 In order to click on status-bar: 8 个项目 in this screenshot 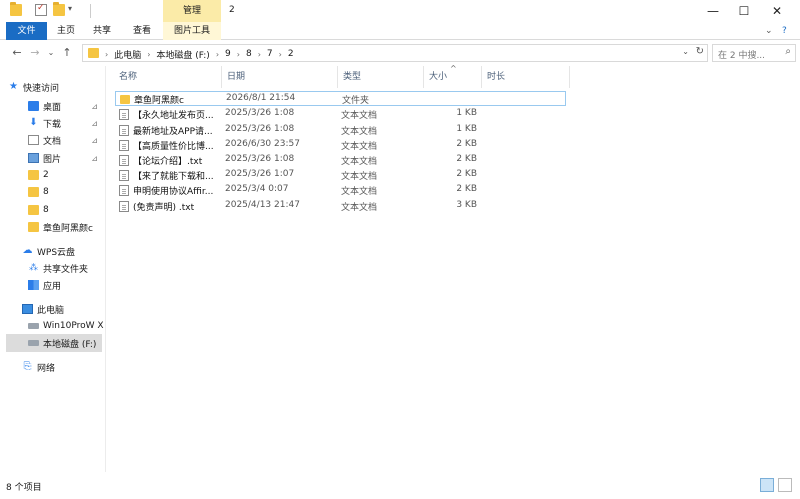, I will do `click(400, 486)`.